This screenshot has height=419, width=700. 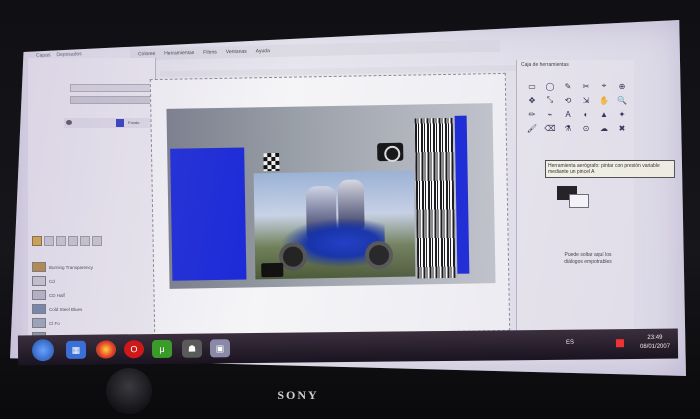 What do you see at coordinates (120, 123) in the screenshot?
I see `layer-thumbnail` at bounding box center [120, 123].